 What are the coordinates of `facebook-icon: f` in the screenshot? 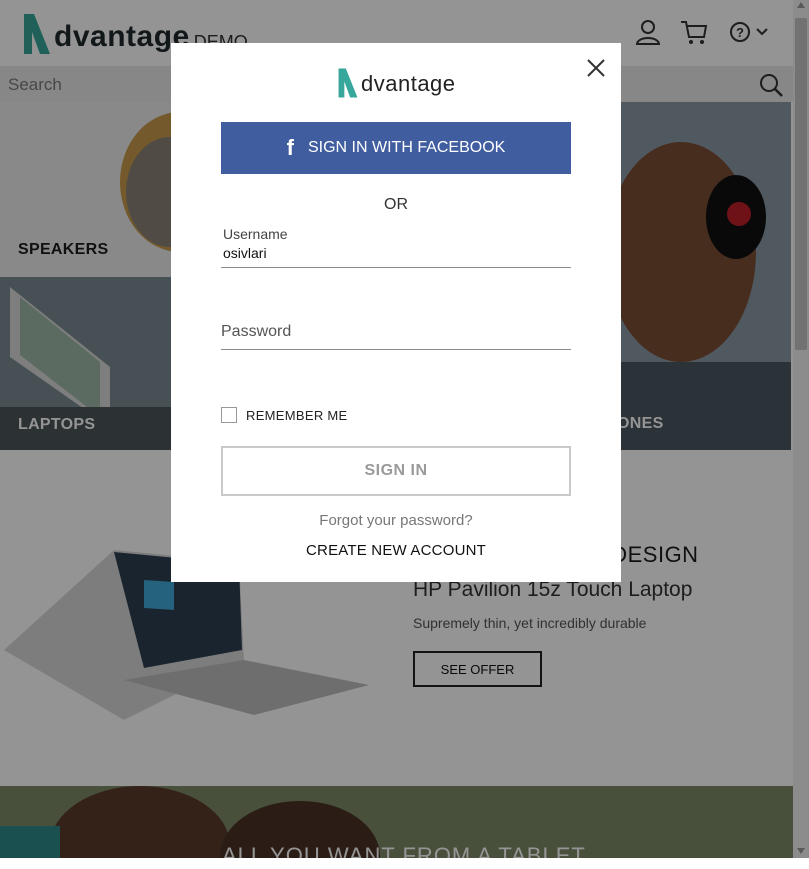 It's located at (290, 147).